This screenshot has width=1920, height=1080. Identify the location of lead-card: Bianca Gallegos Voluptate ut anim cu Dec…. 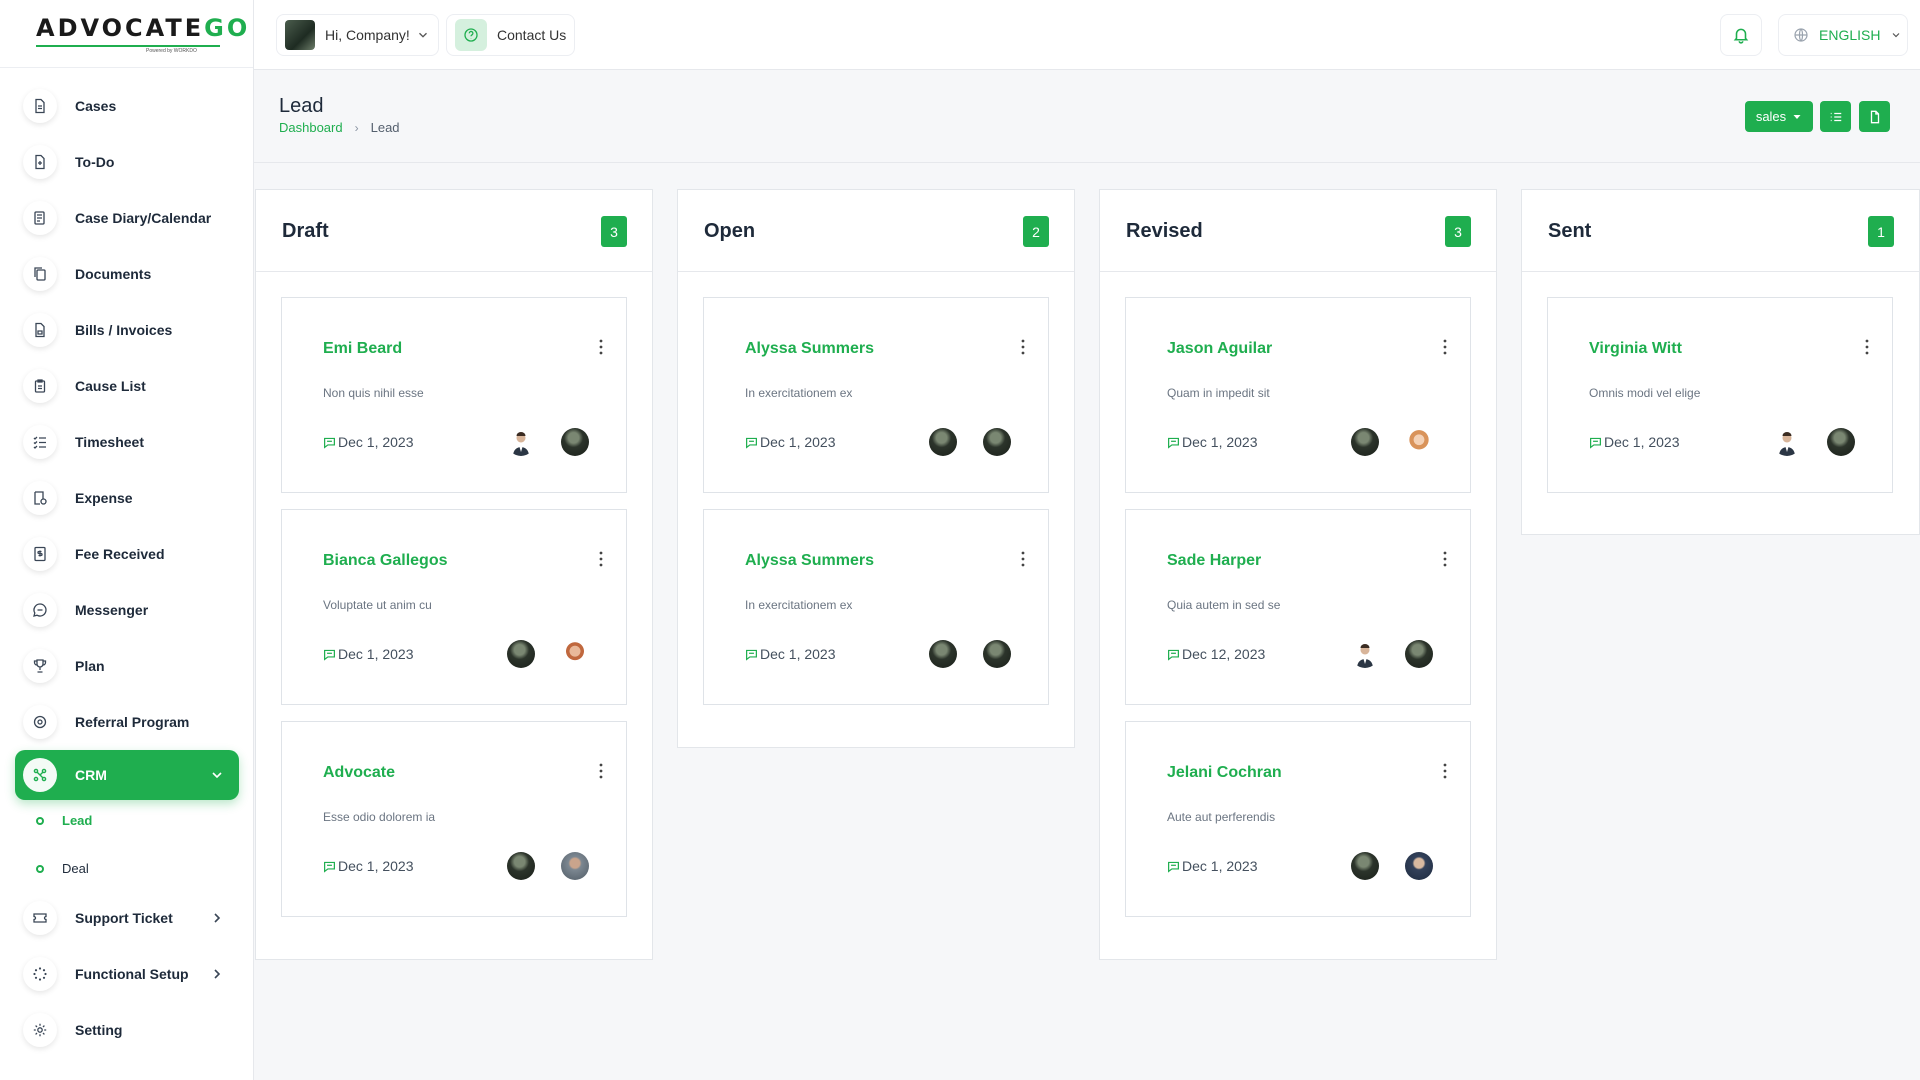
(454, 607).